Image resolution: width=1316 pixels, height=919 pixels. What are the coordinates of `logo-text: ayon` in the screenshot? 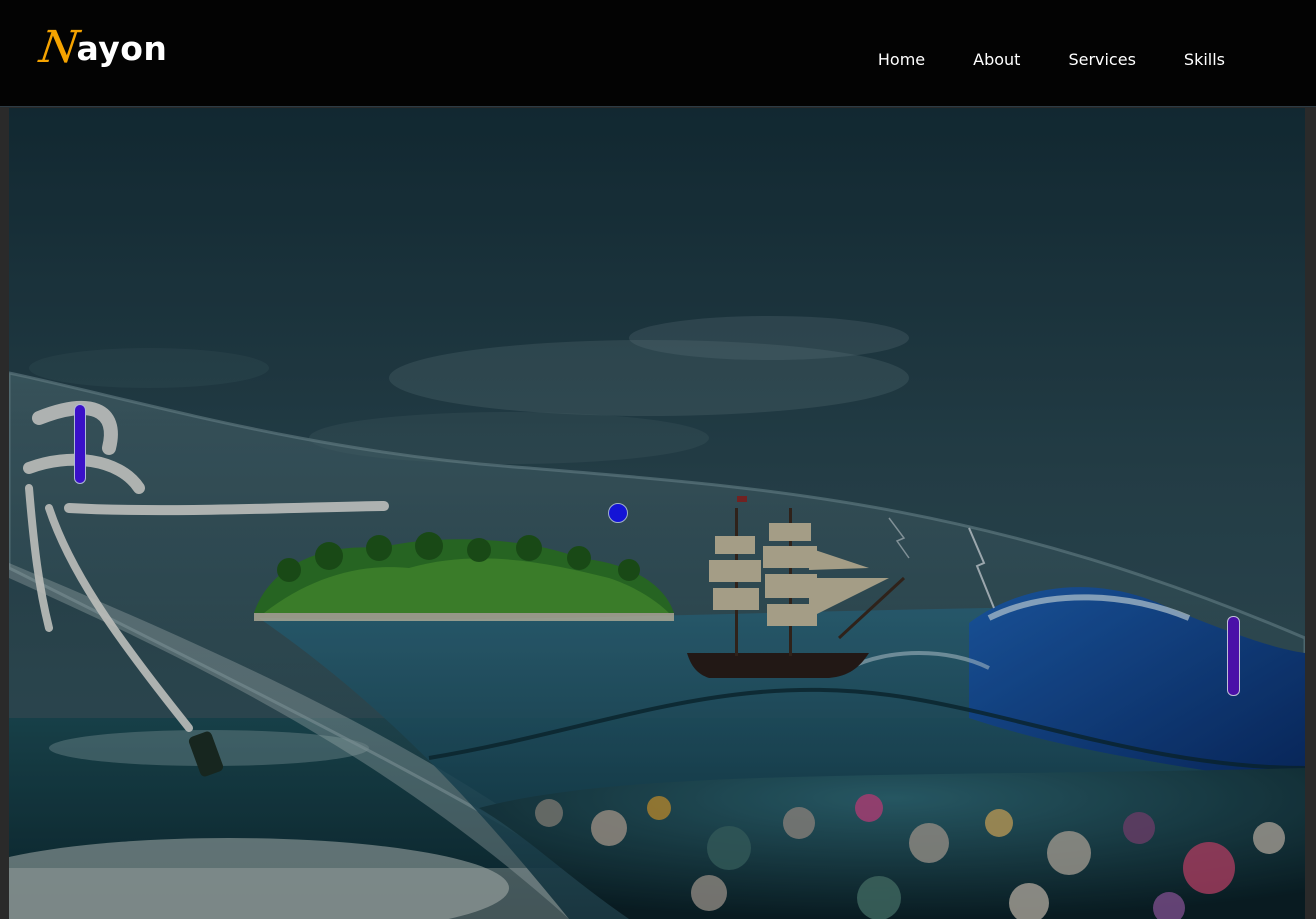 It's located at (122, 48).